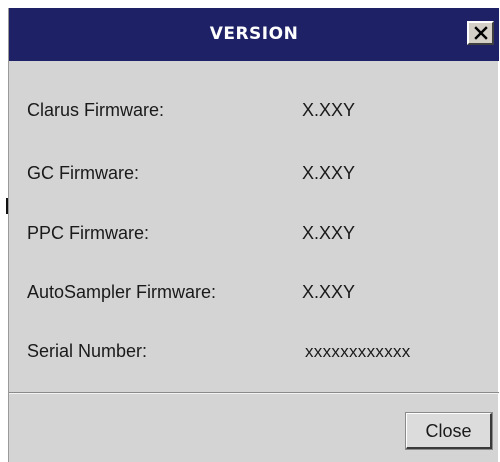  I want to click on footer-divider-highlight, so click(254, 393).